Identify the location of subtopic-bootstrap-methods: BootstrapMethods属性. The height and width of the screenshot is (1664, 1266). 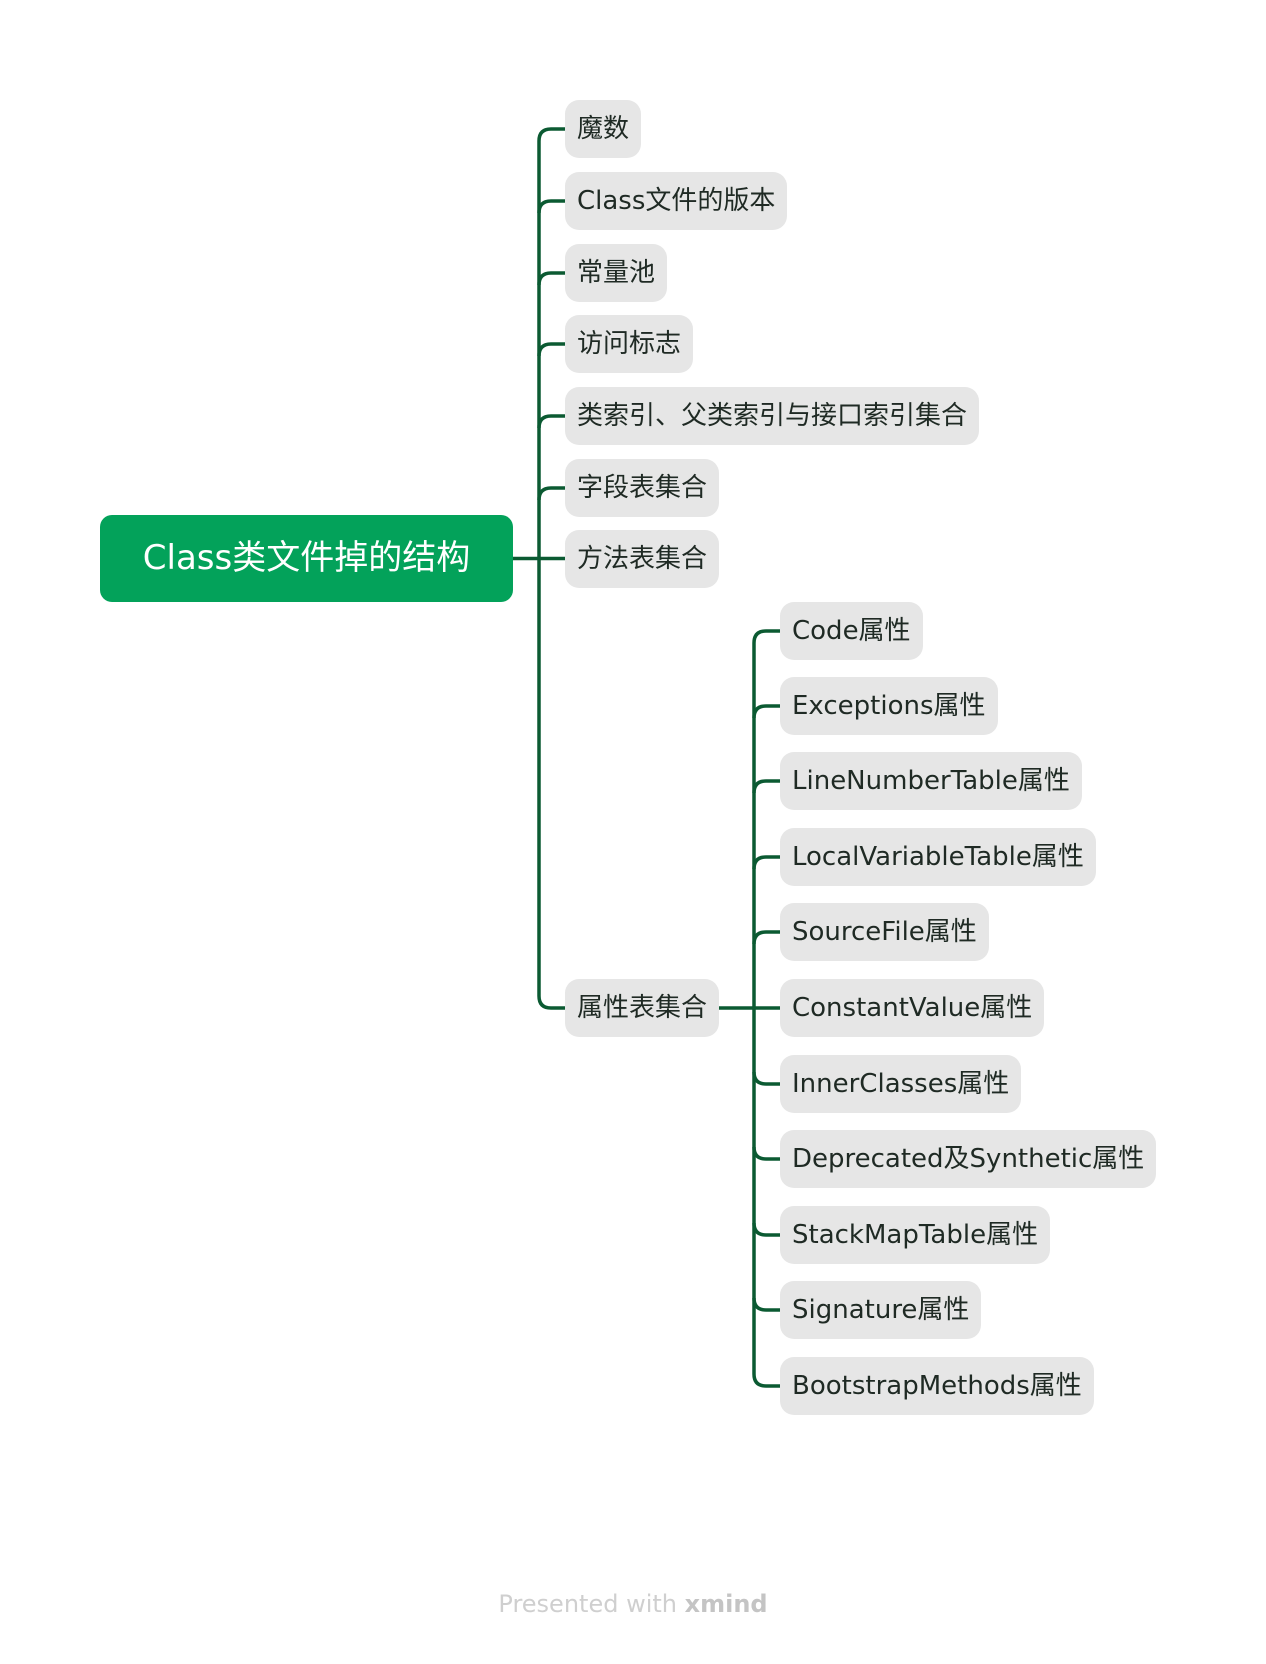
(937, 1386).